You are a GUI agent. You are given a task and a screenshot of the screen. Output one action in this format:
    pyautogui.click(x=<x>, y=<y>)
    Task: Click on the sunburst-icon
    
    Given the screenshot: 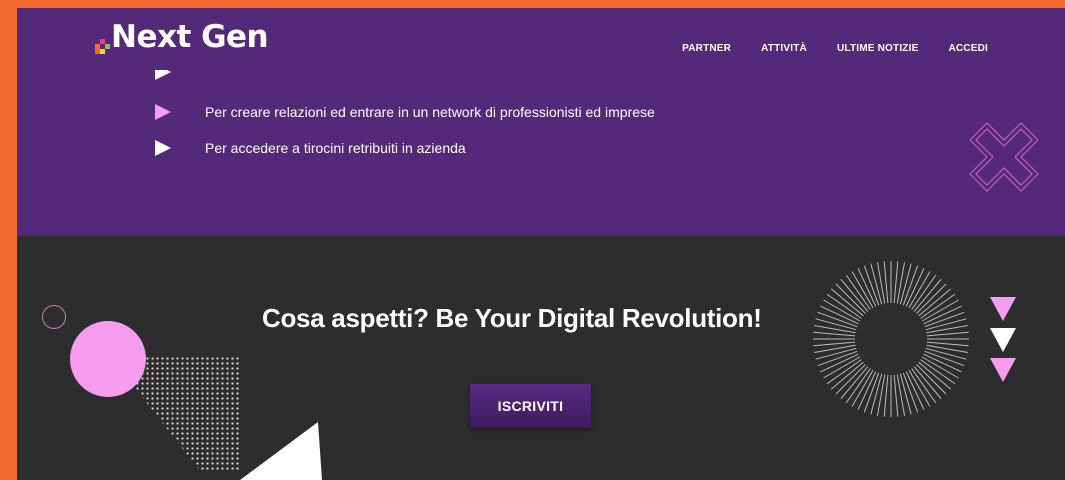 What is the action you would take?
    pyautogui.click(x=891, y=339)
    